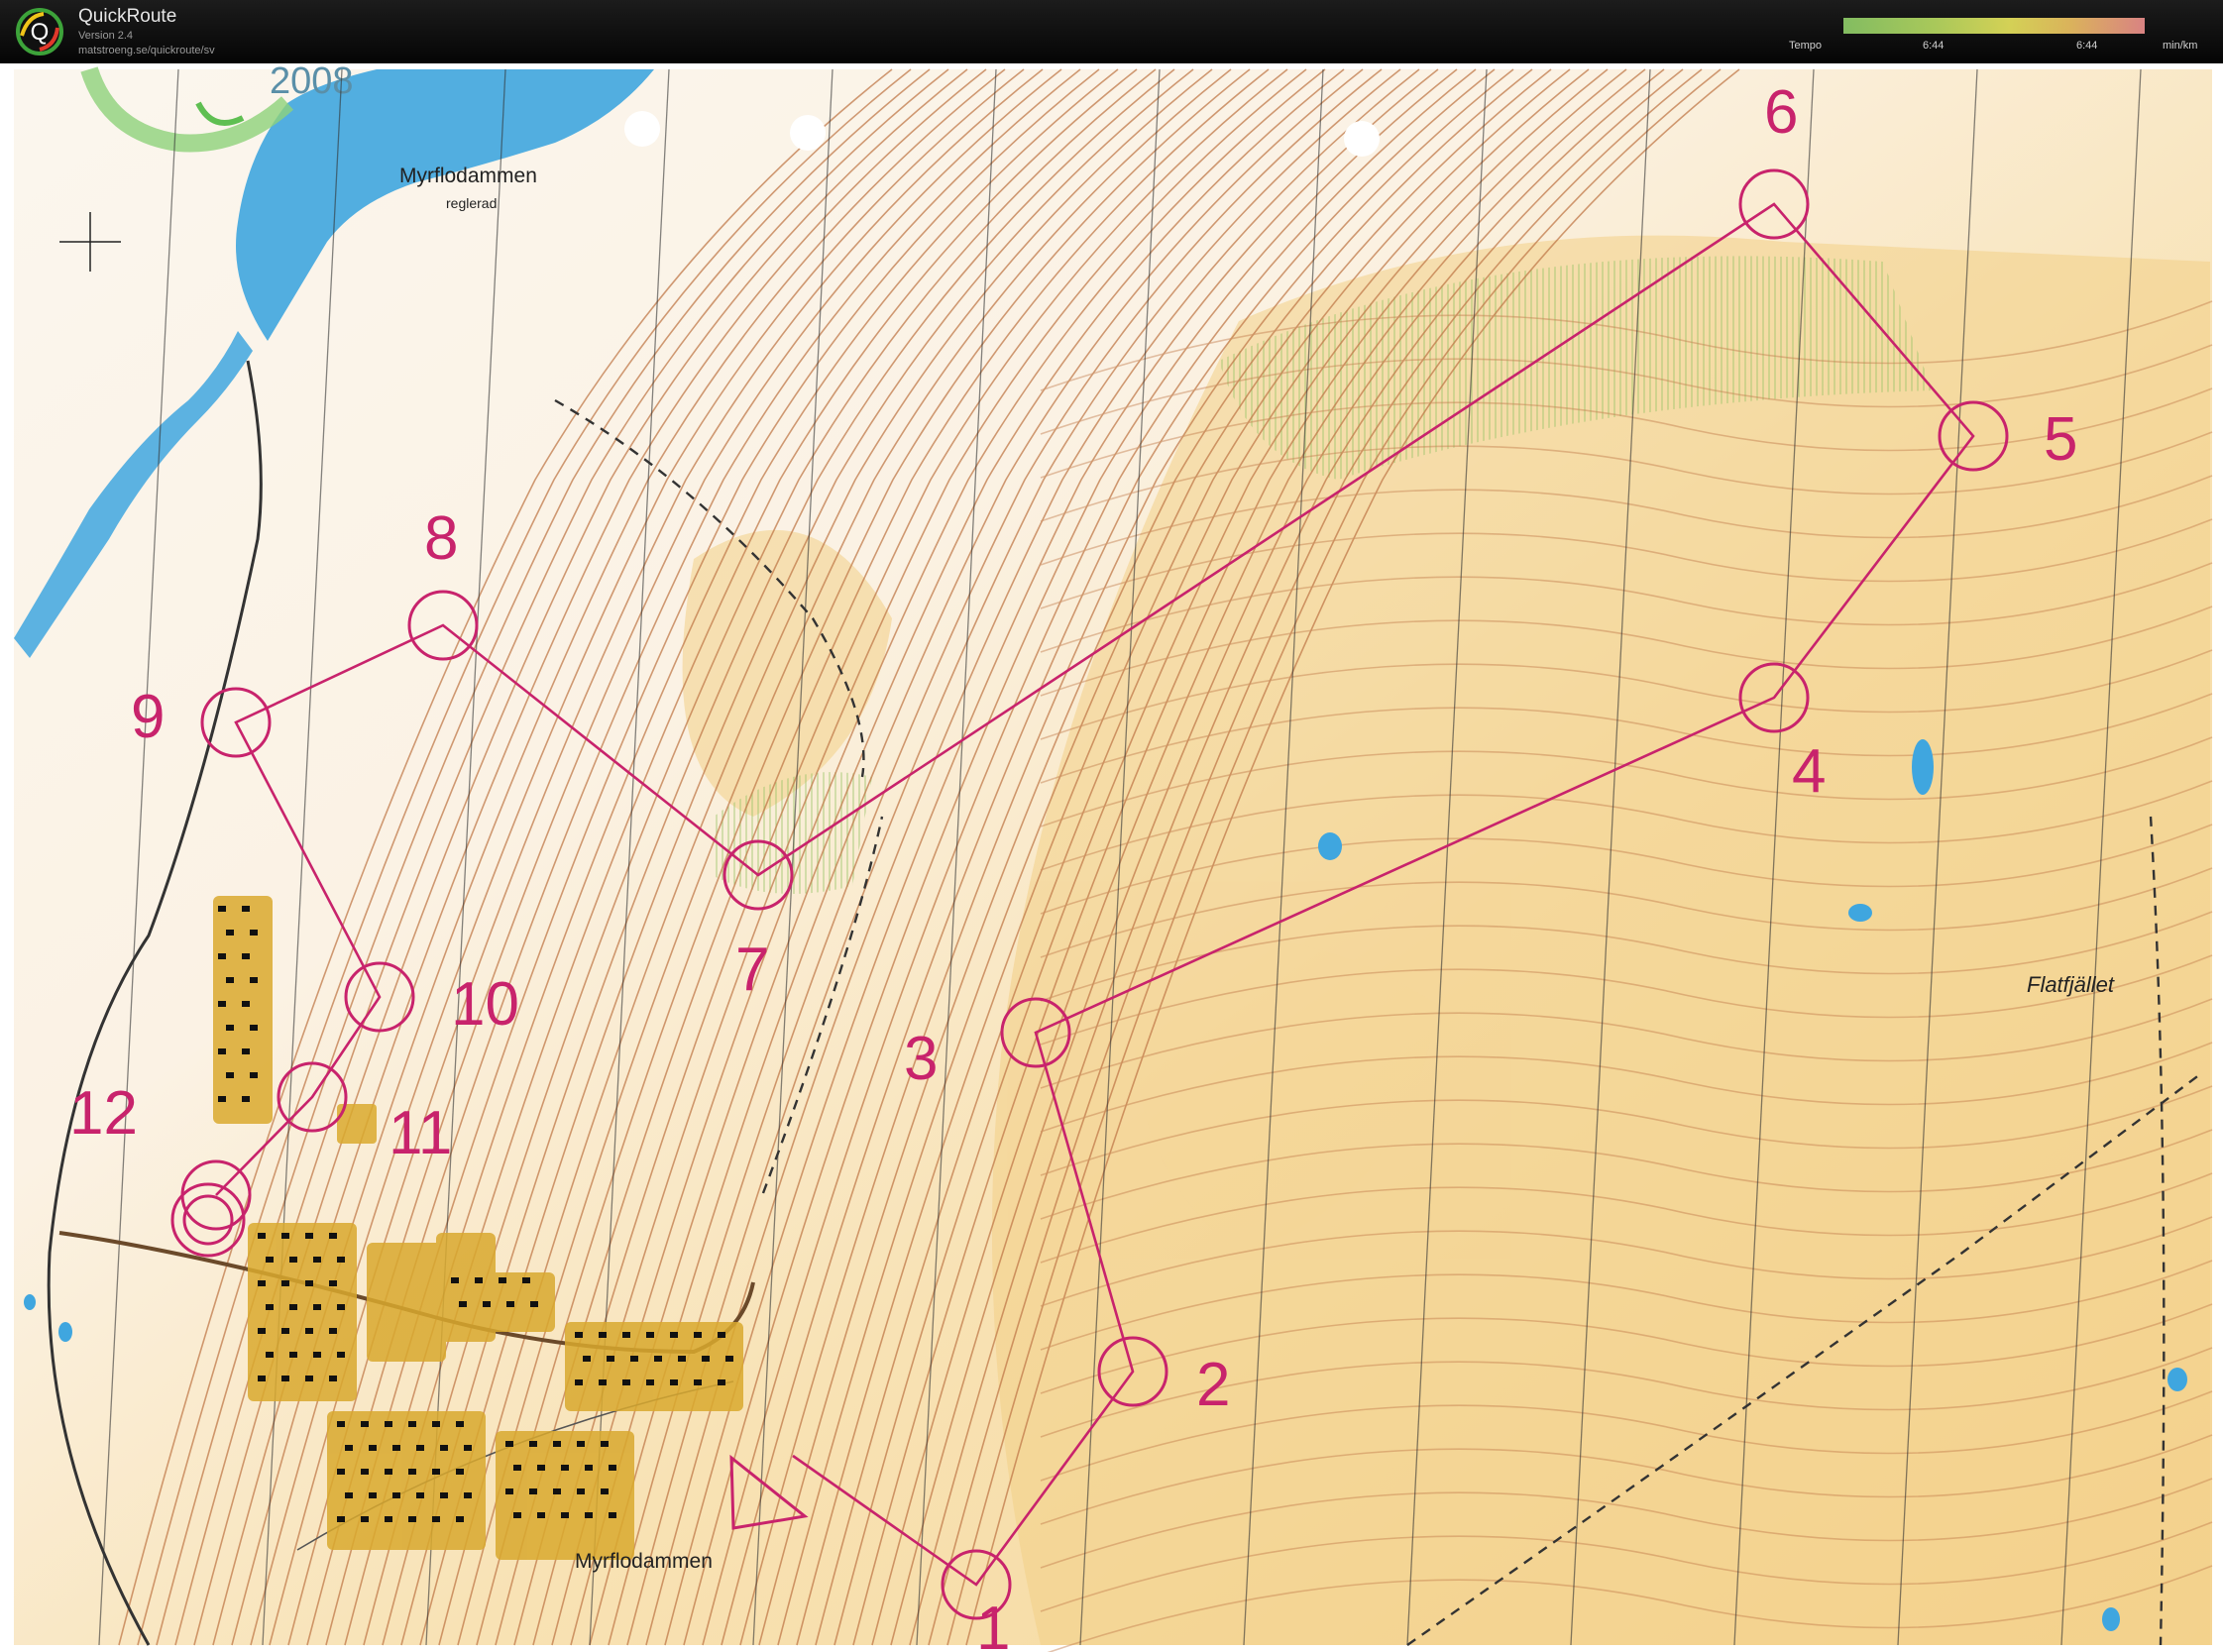  I want to click on app-url: matstroeng.se/quickroute/sv, so click(146, 50).